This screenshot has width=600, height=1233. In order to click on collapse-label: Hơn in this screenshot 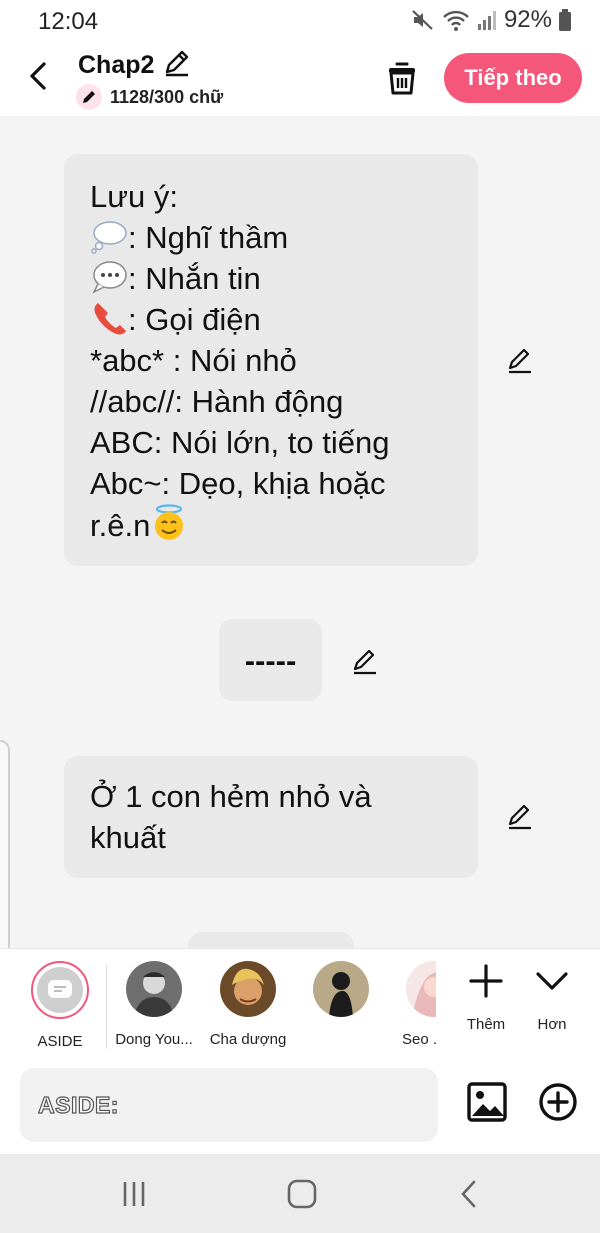, I will do `click(552, 1024)`.